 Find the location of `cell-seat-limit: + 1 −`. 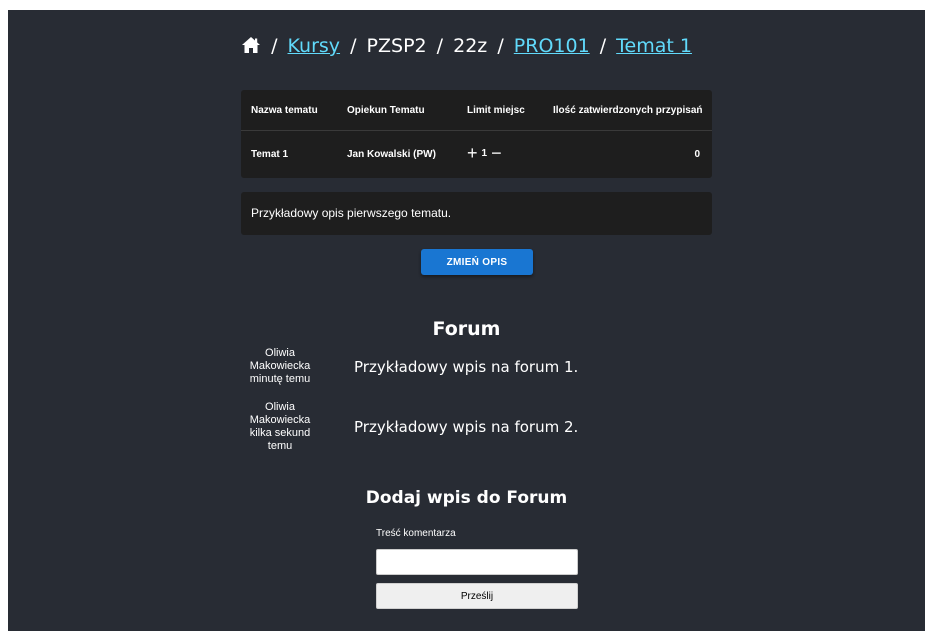

cell-seat-limit: + 1 − is located at coordinates (500, 154).